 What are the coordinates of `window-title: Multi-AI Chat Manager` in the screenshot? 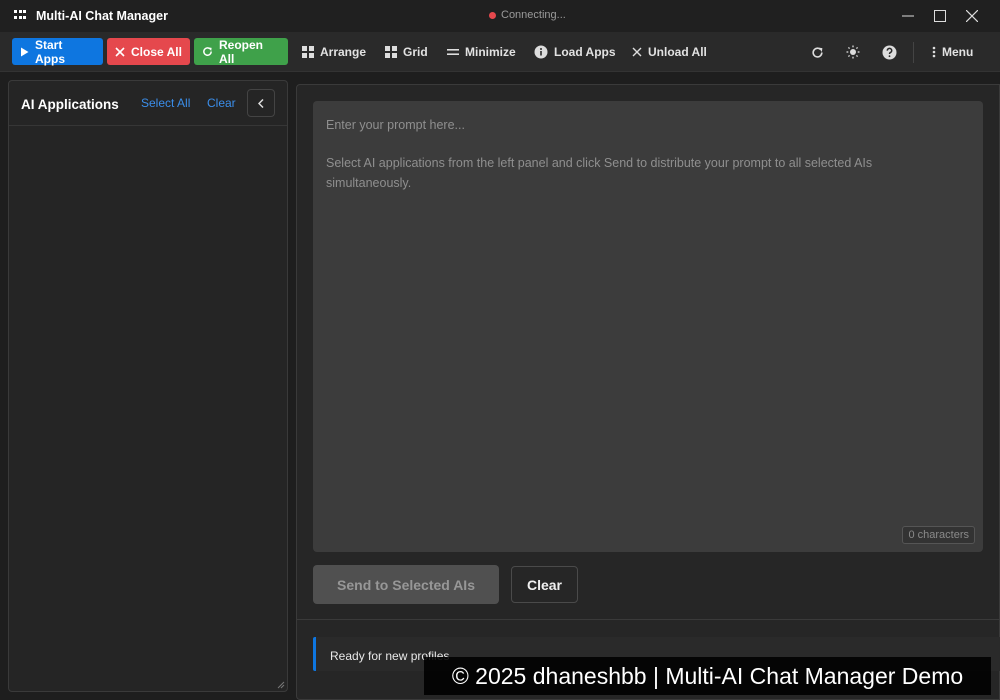 It's located at (102, 16).